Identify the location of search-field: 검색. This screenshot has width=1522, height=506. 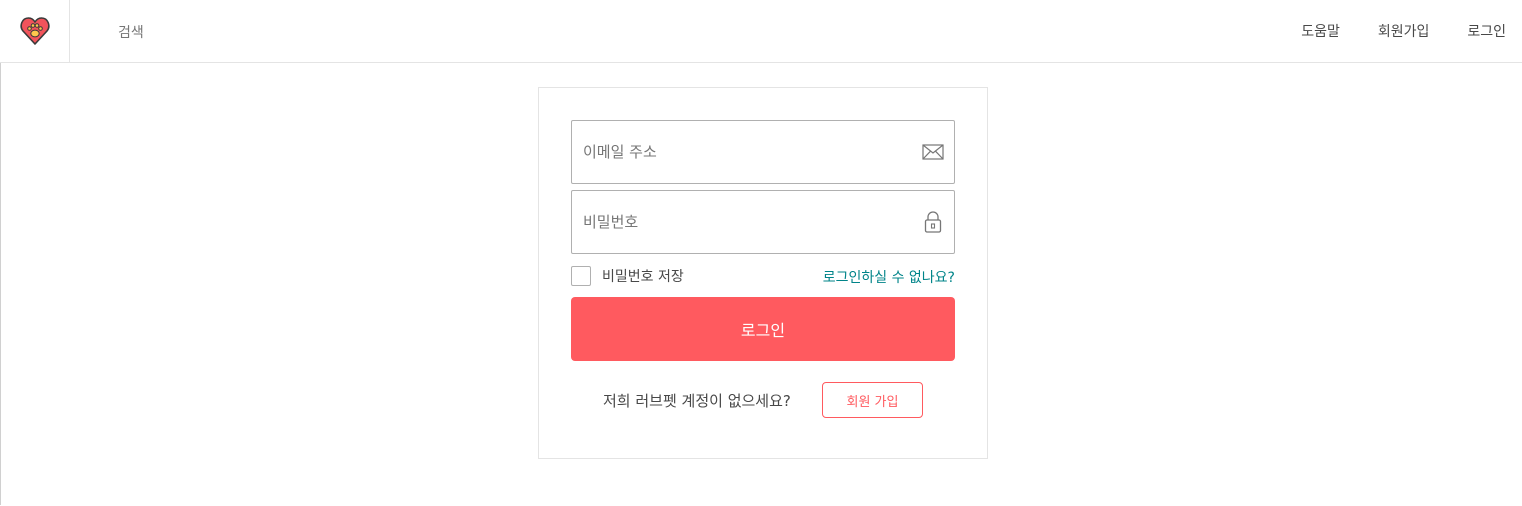
(131, 32).